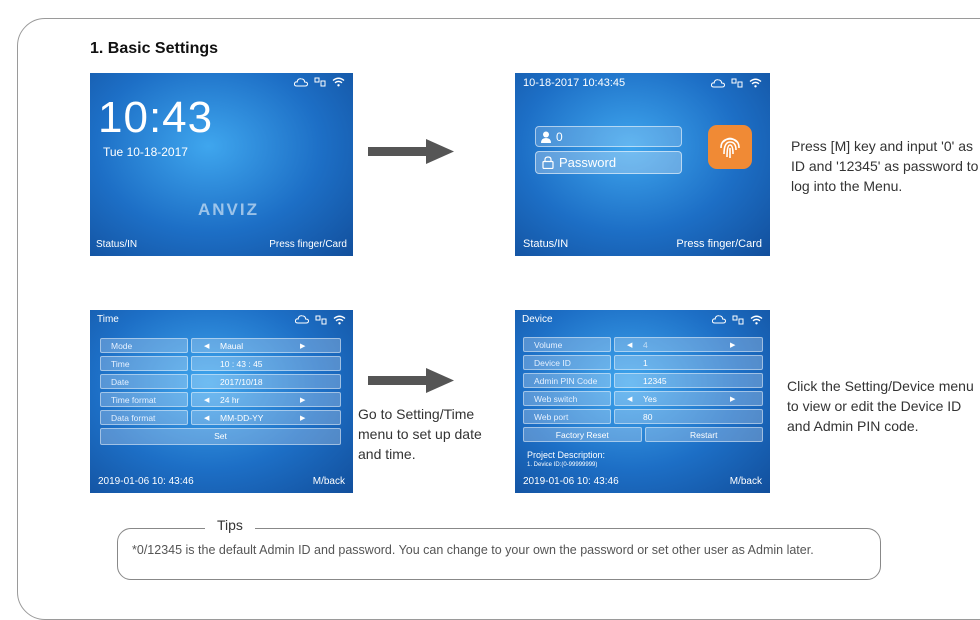 This screenshot has width=980, height=620. Describe the element at coordinates (220, 381) in the screenshot. I see `setting-row-date: Date 2017/10/18` at that location.